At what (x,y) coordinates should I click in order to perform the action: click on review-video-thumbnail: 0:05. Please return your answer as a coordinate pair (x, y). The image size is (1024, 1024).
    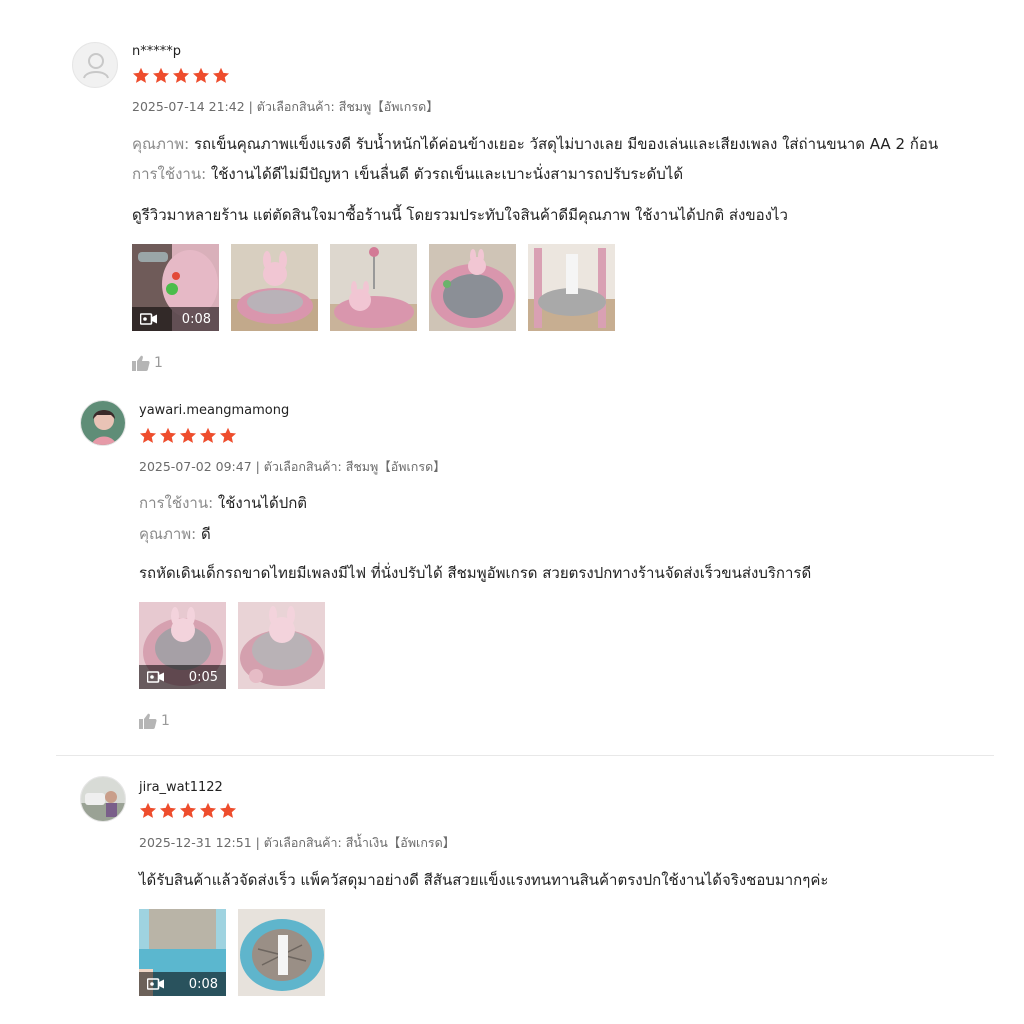
    Looking at the image, I should click on (182, 645).